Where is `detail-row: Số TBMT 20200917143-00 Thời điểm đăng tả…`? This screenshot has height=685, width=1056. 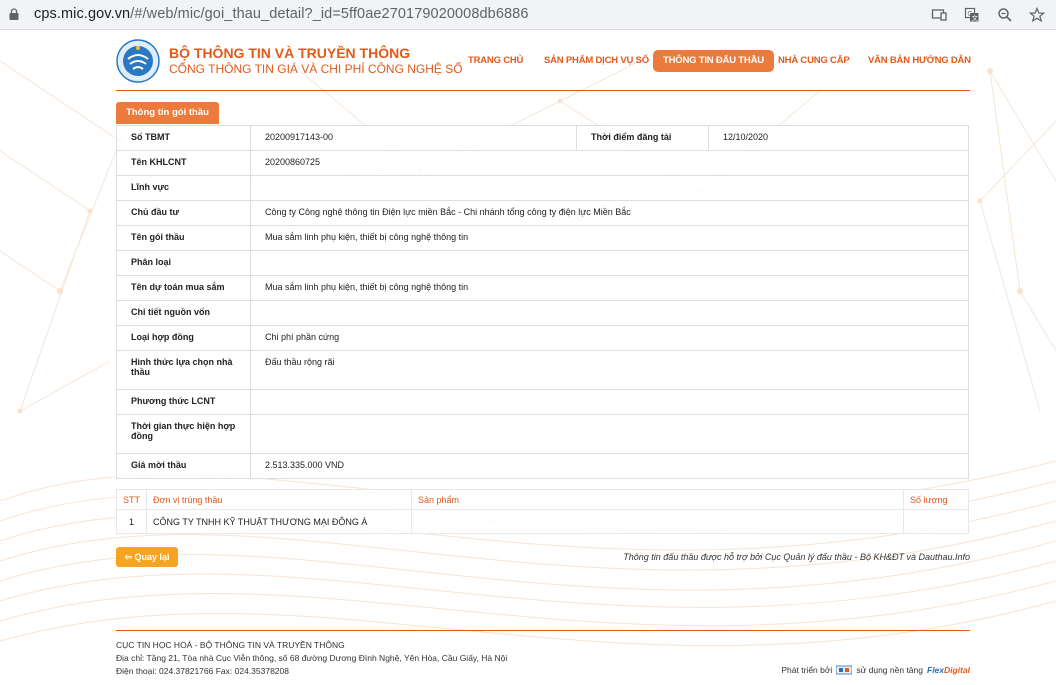 detail-row: Số TBMT 20200917143-00 Thời điểm đăng tả… is located at coordinates (542, 138).